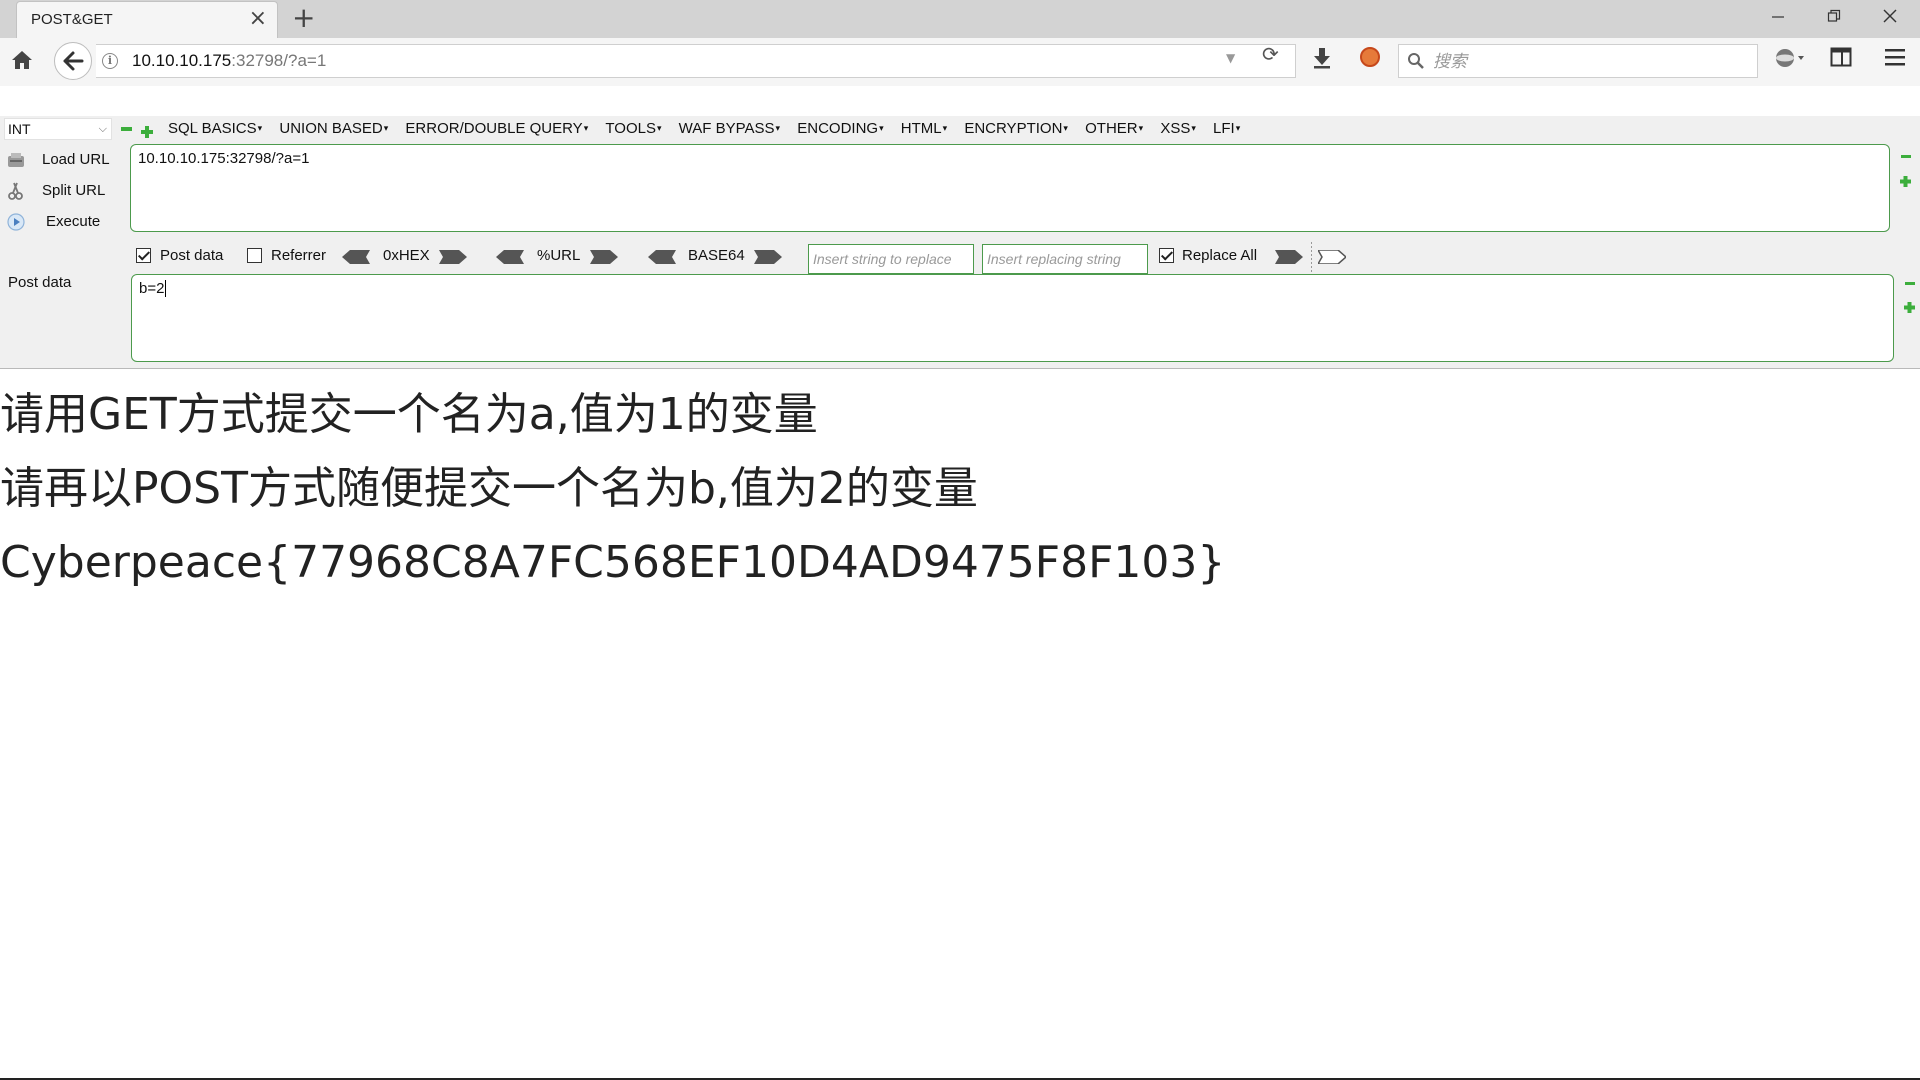 The image size is (1920, 1080). Describe the element at coordinates (73, 61) in the screenshot. I see `back-button` at that location.